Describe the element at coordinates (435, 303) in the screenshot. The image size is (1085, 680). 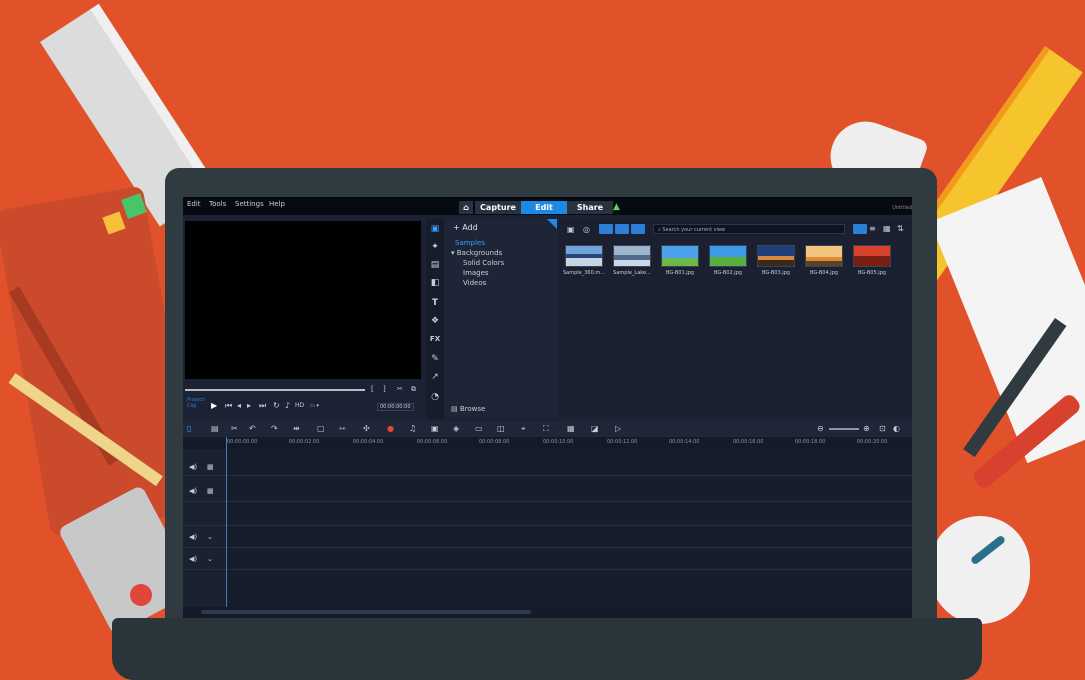
I see `title-icon: T` at that location.